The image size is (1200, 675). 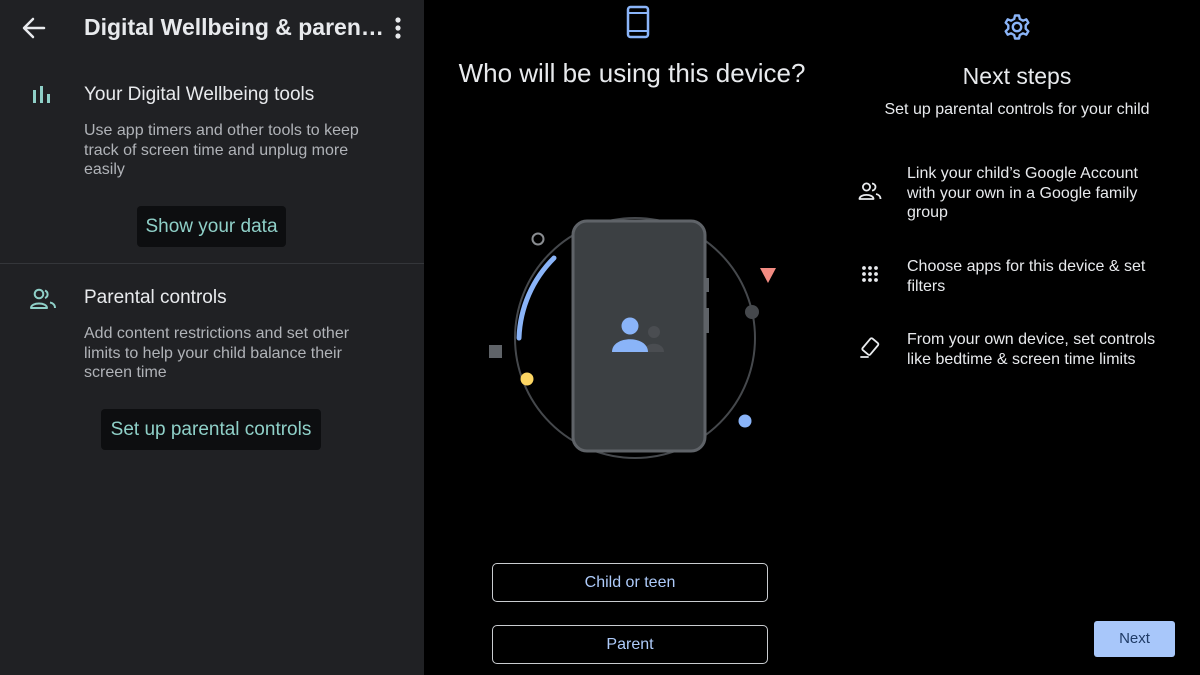 I want to click on back-arrow-icon, so click(x=34, y=28).